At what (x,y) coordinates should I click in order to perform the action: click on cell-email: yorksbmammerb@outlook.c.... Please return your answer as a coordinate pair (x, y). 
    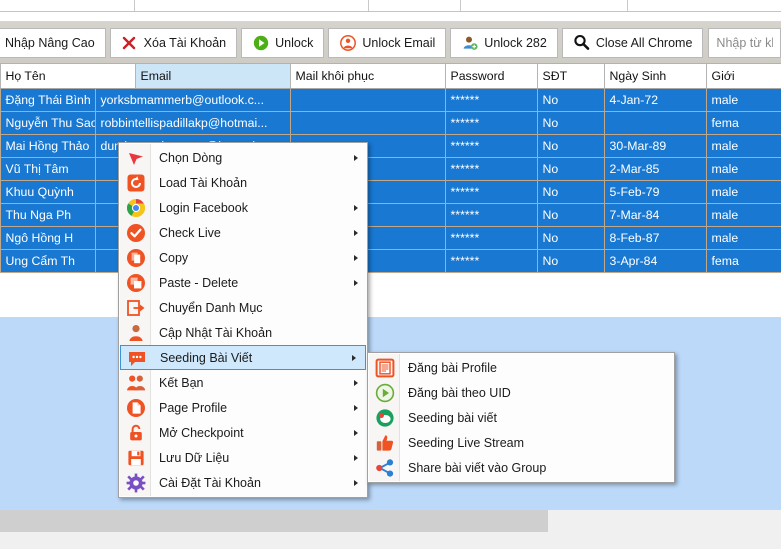
    Looking at the image, I should click on (193, 100).